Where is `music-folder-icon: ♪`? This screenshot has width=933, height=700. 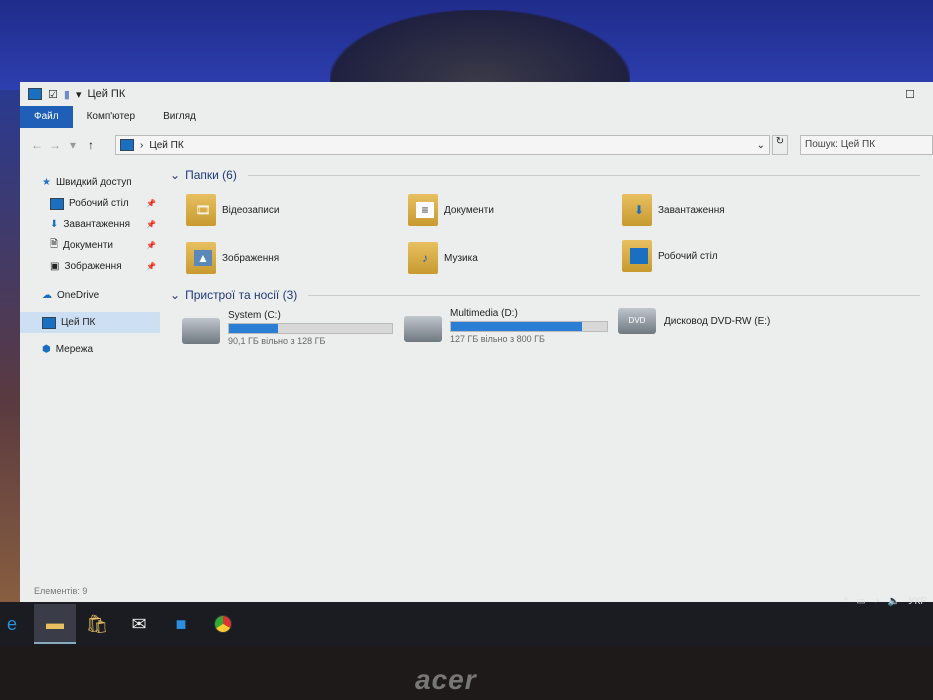 music-folder-icon: ♪ is located at coordinates (423, 258).